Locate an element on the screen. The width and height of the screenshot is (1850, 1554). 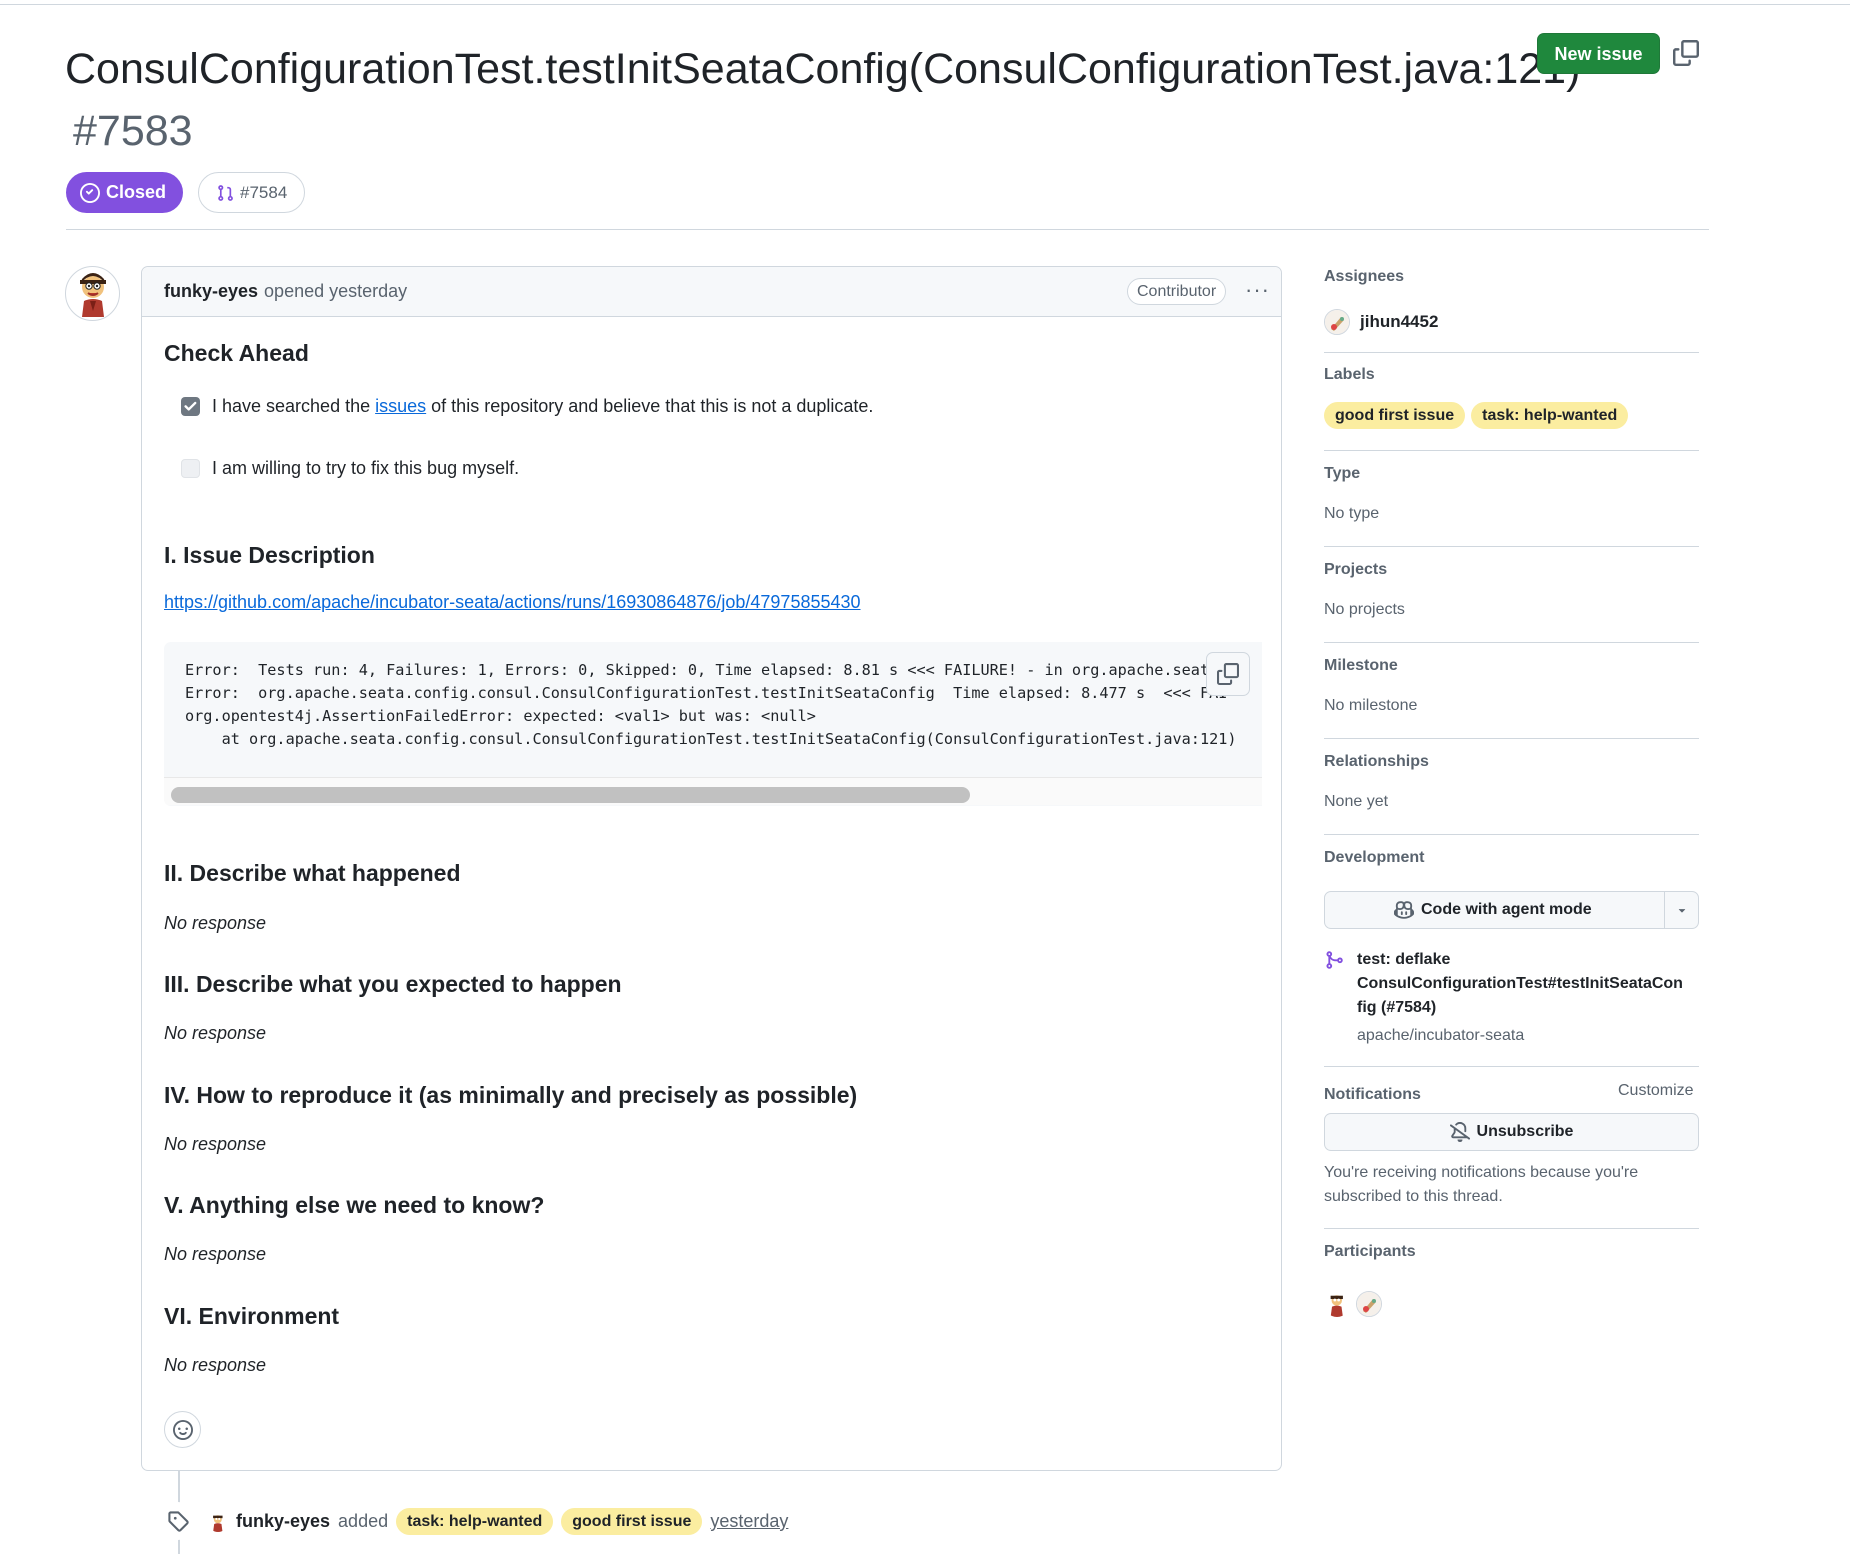
checkbox-unchecked is located at coordinates (190, 468).